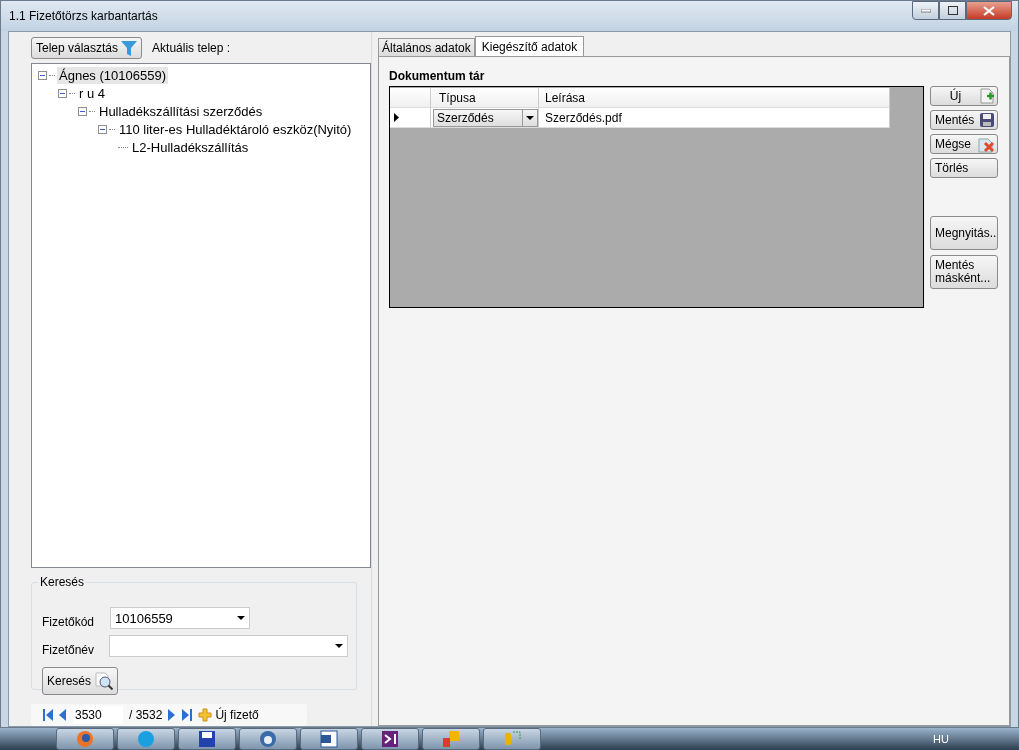 The width and height of the screenshot is (1019, 750). I want to click on file-button: Megnyitás.., so click(964, 233).